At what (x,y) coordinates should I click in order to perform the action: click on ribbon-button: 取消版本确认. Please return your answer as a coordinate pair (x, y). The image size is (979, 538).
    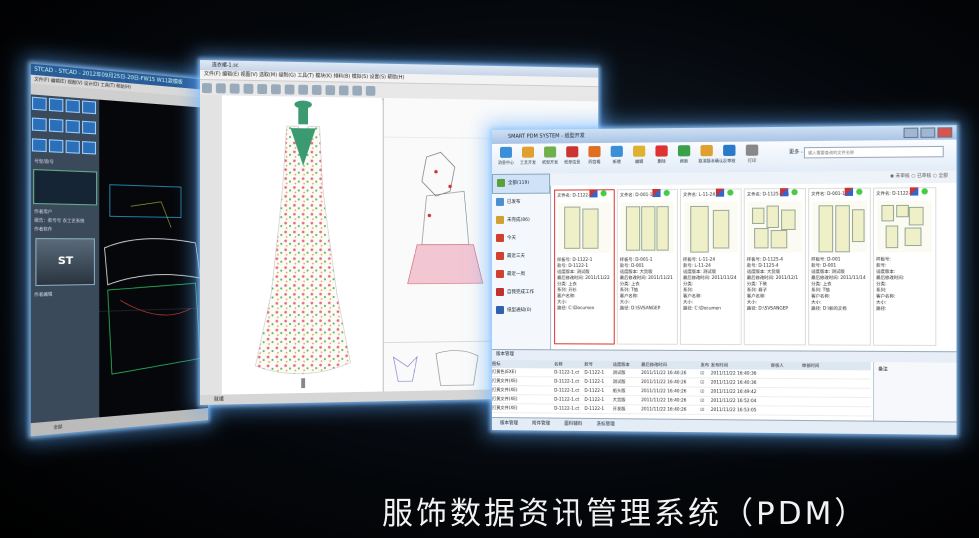
    Looking at the image, I should click on (710, 154).